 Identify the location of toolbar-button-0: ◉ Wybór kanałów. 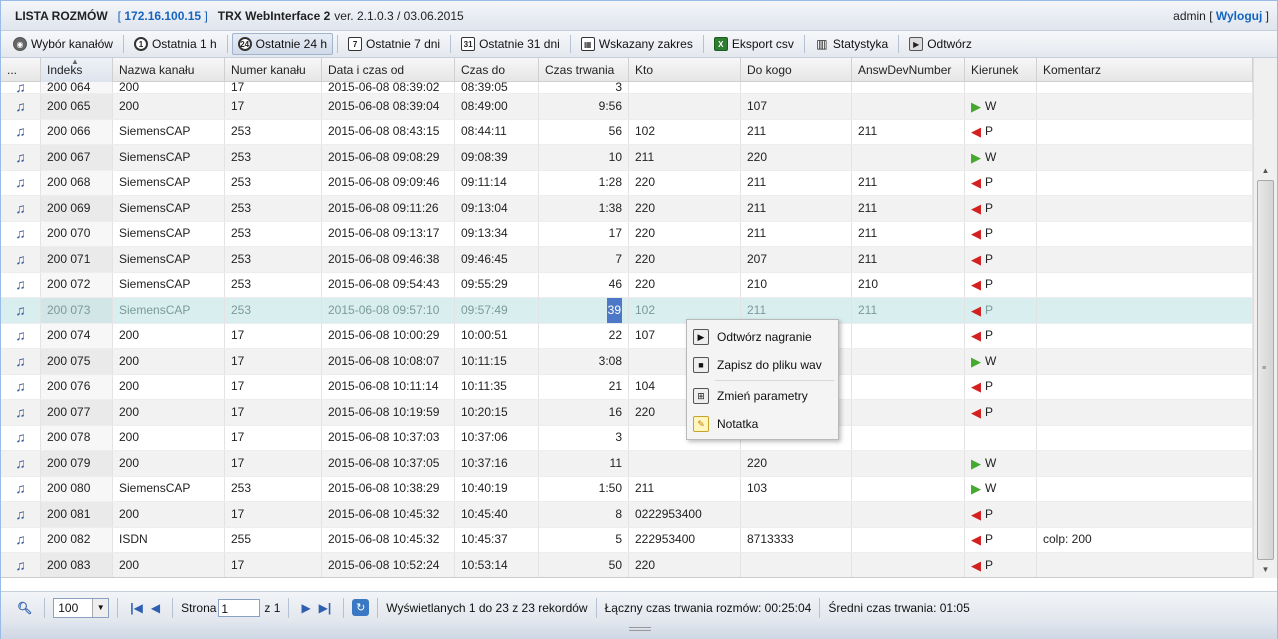
(63, 44).